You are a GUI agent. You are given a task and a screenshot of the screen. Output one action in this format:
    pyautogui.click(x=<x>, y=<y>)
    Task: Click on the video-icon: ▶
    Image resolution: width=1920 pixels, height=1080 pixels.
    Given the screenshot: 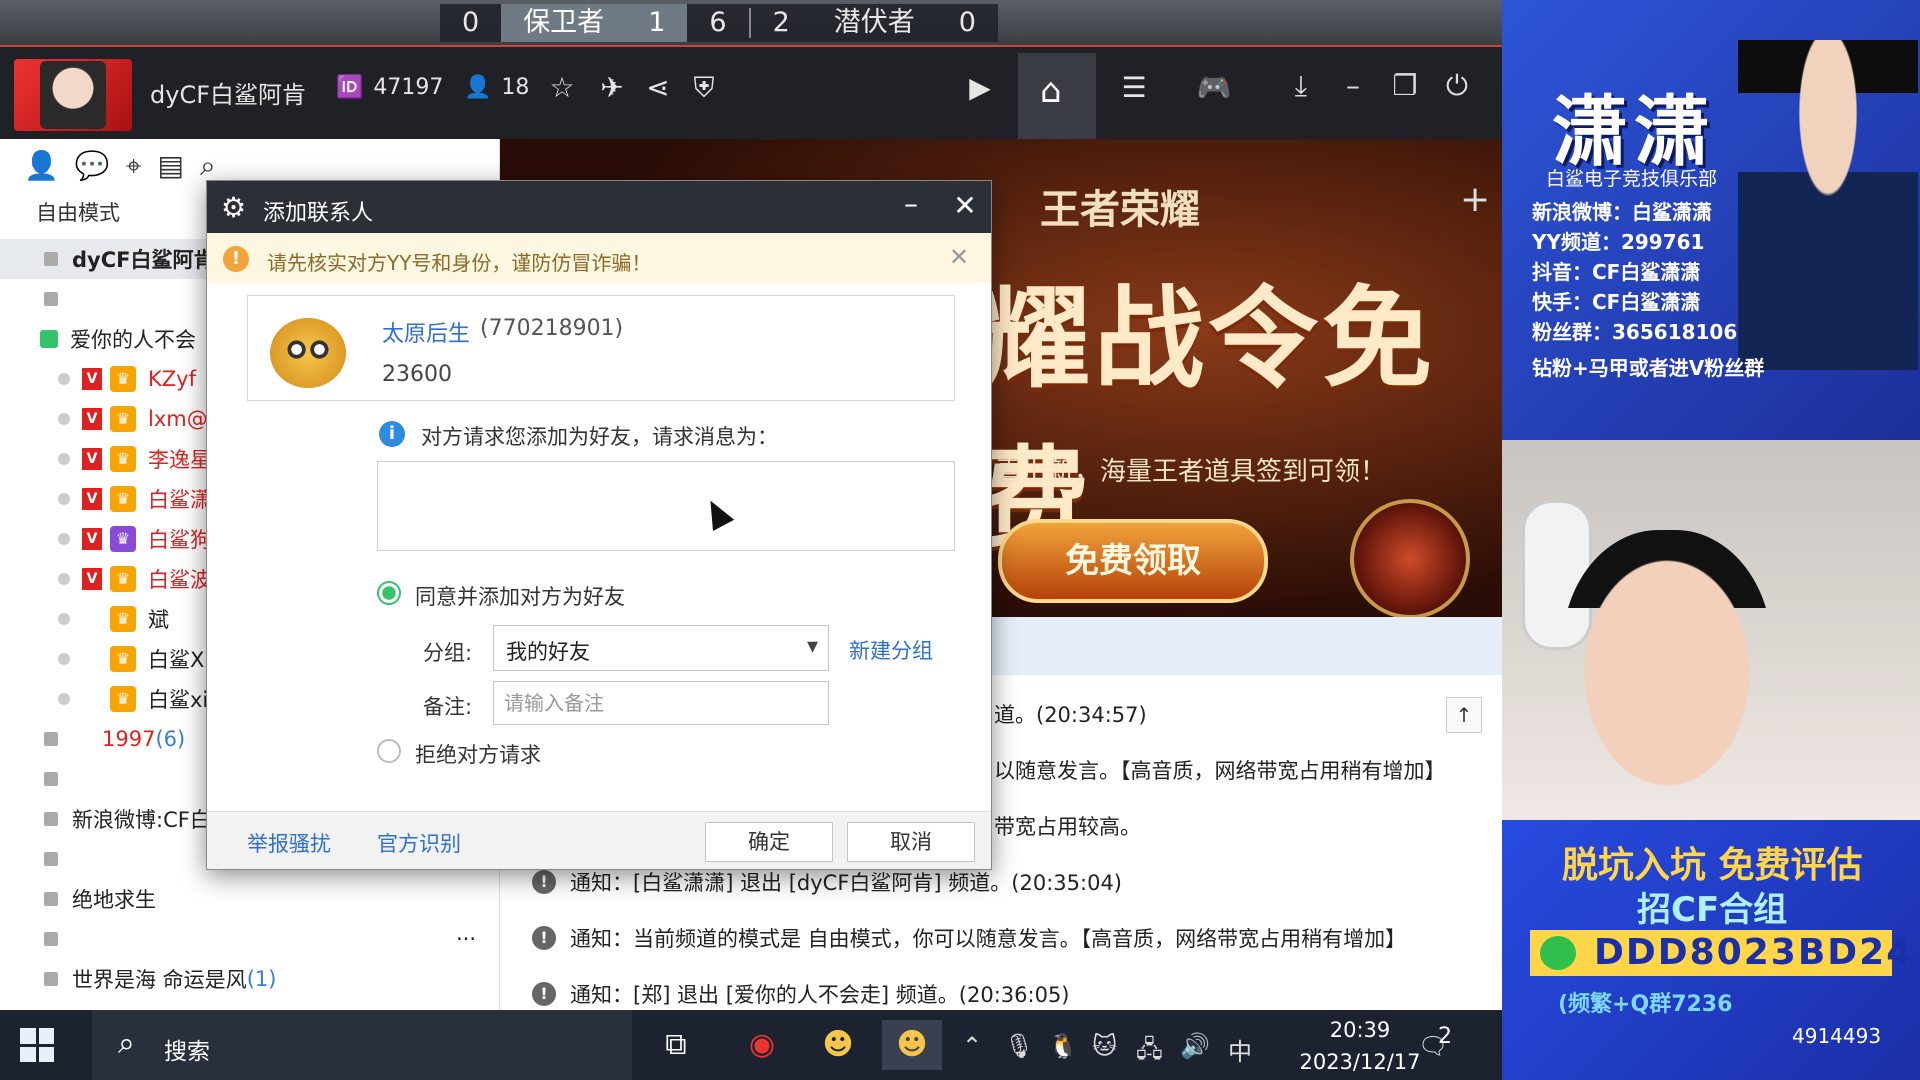 What is the action you would take?
    pyautogui.click(x=980, y=87)
    